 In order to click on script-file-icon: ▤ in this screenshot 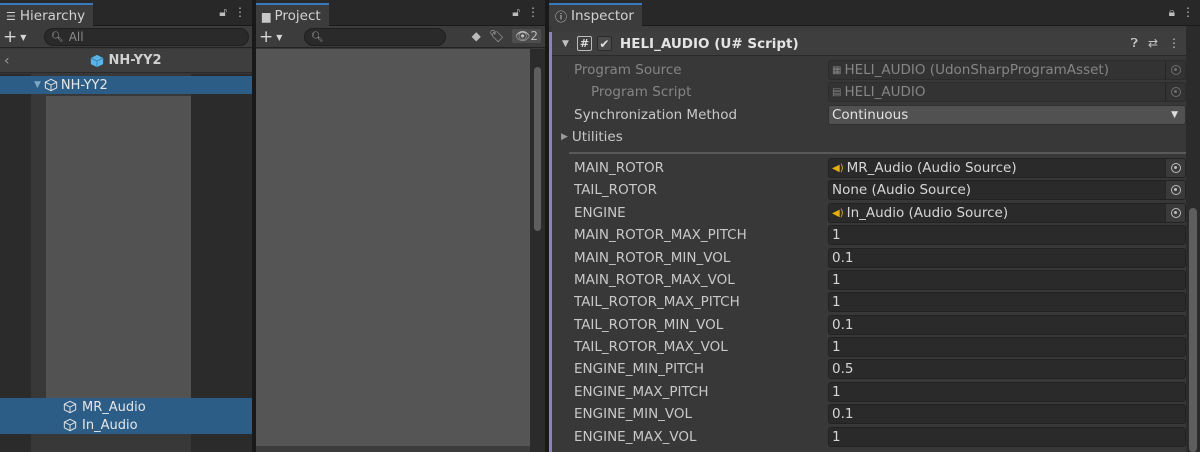, I will do `click(837, 92)`.